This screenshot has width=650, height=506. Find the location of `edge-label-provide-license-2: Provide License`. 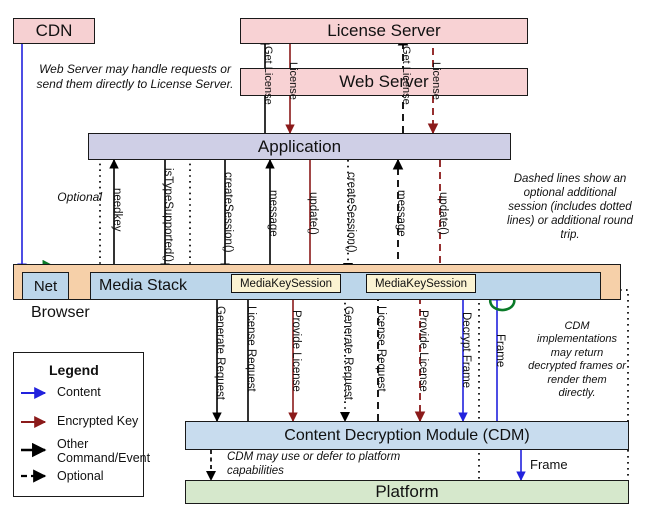

edge-label-provide-license-2: Provide License is located at coordinates (423, 351).